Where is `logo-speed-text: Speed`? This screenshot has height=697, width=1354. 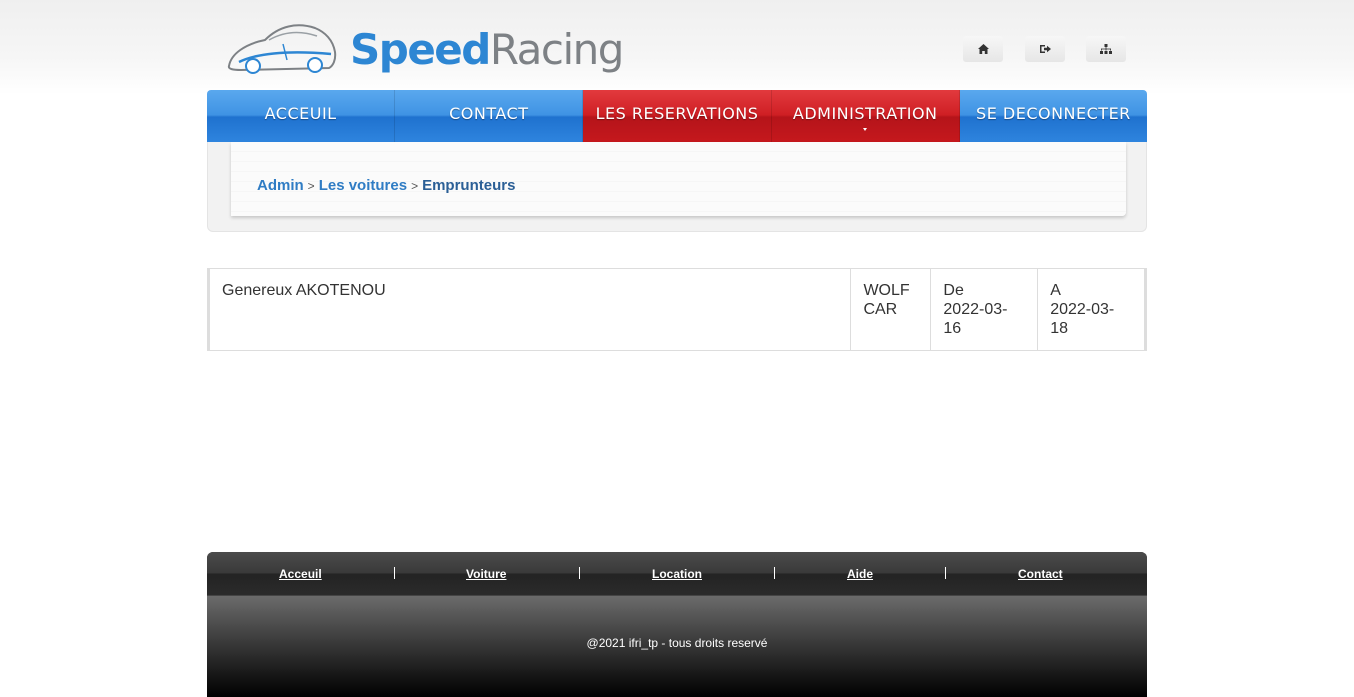 logo-speed-text: Speed is located at coordinates (420, 49).